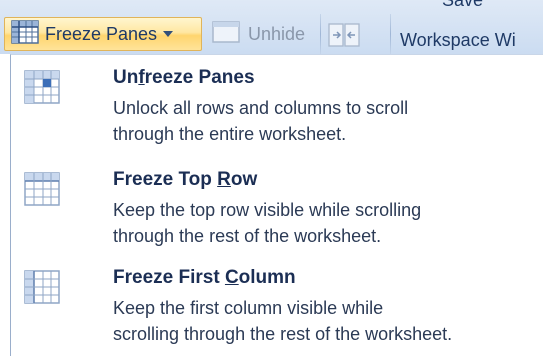 This screenshot has height=356, width=543. What do you see at coordinates (169, 277) in the screenshot?
I see `title-text: Freeze First` at bounding box center [169, 277].